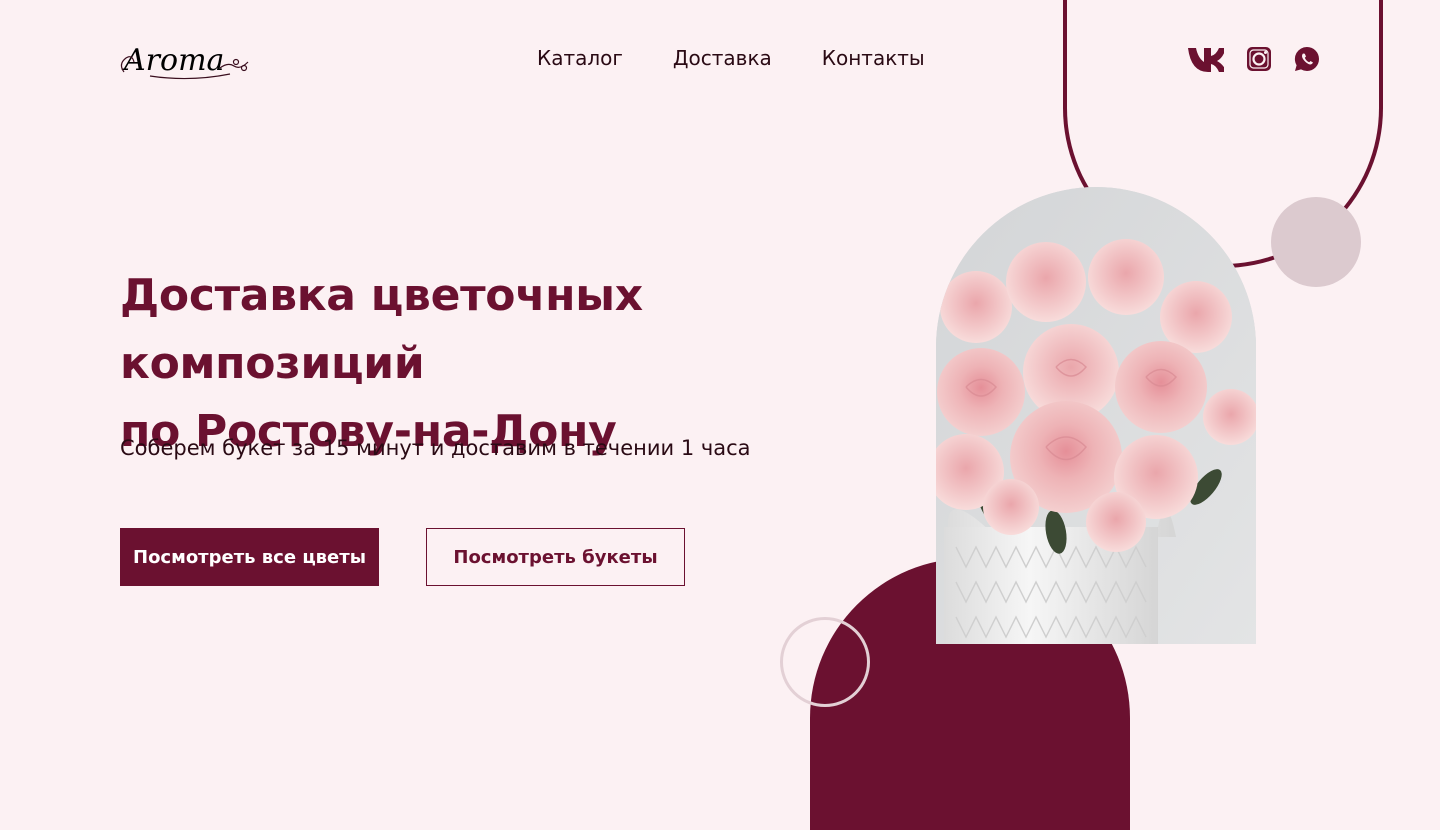 The width and height of the screenshot is (1440, 830). I want to click on nav-link-contacts: Контакты, so click(873, 58).